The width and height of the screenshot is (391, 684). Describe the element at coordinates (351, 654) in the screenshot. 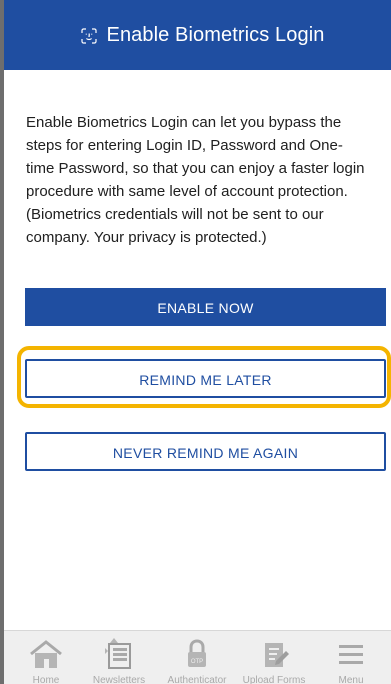

I see `menu-icon` at that location.